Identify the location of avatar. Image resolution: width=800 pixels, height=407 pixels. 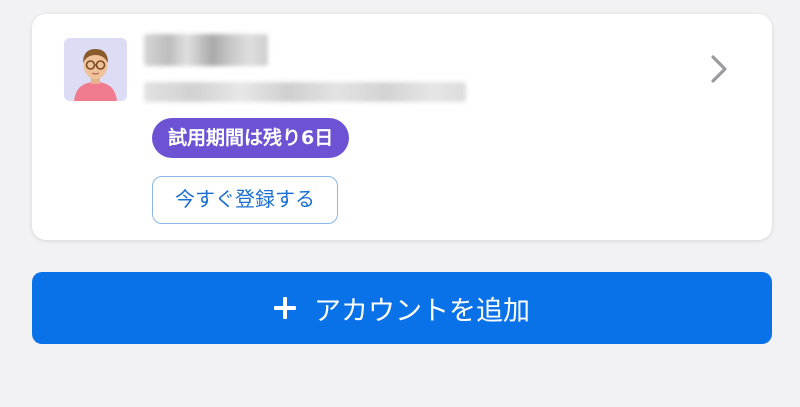
(95, 69).